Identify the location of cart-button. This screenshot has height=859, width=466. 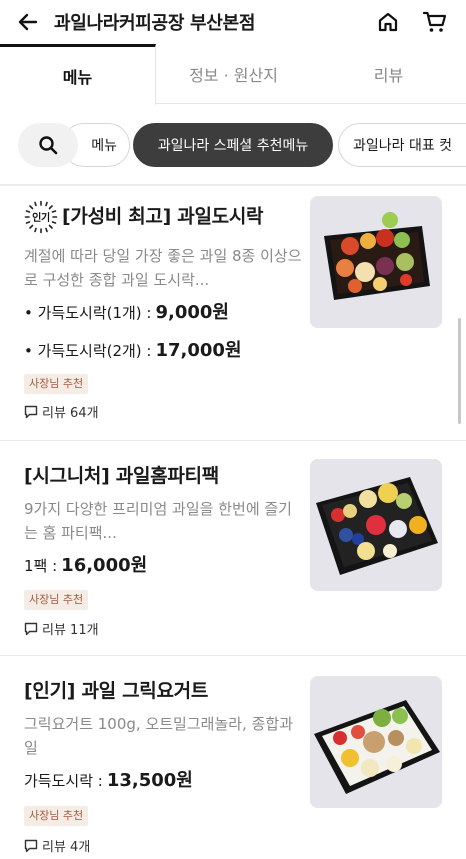
(435, 22).